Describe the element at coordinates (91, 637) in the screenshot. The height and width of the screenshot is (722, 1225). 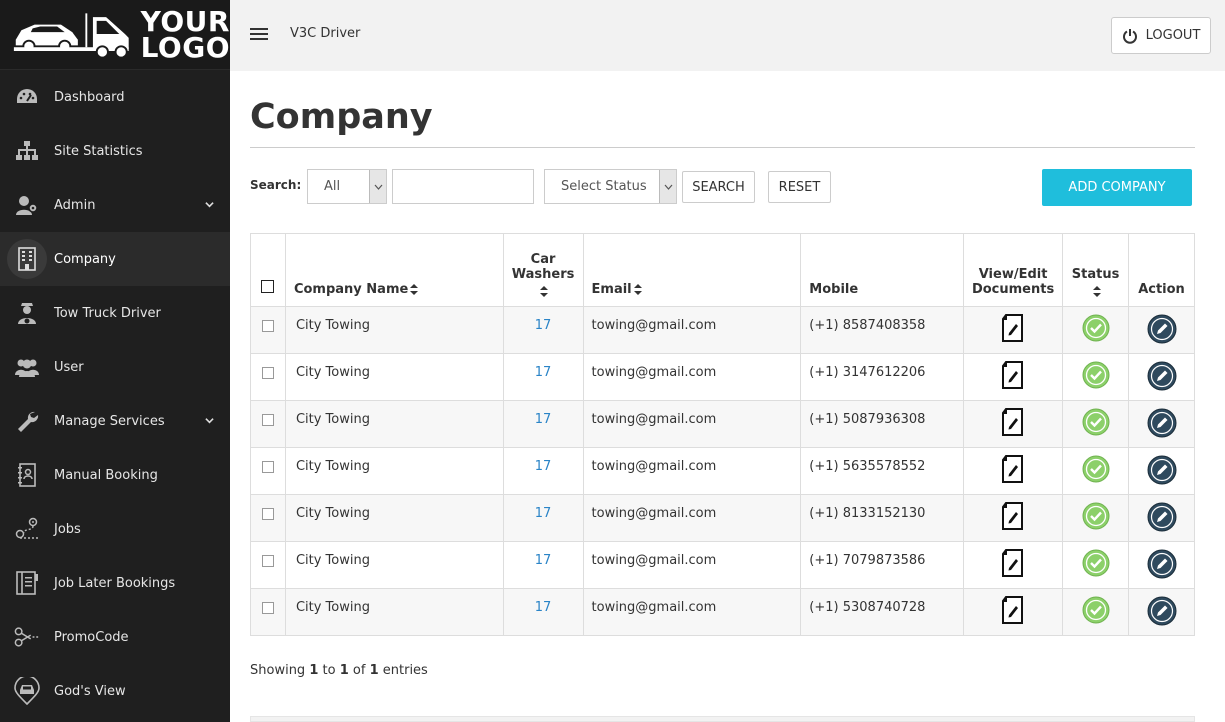
I see `sidebar-item-label: PromoCode` at that location.